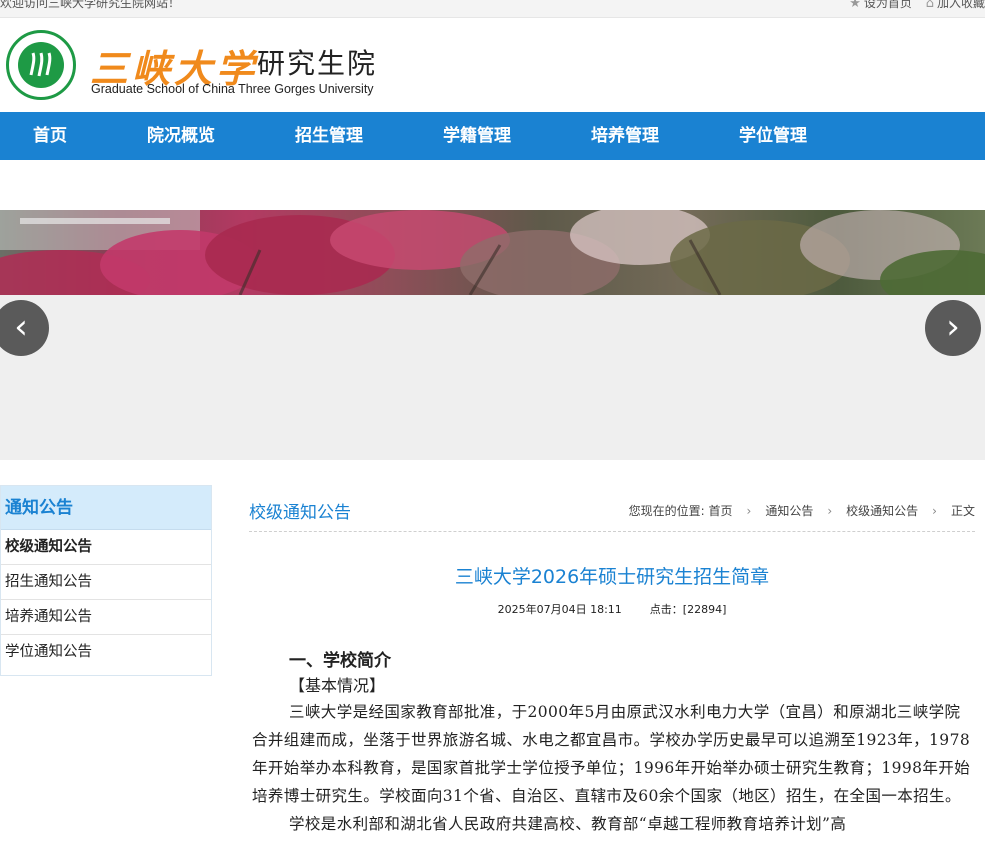  I want to click on welcome-text: 欢迎访问三峡大学研究生院网站！, so click(90, 5).